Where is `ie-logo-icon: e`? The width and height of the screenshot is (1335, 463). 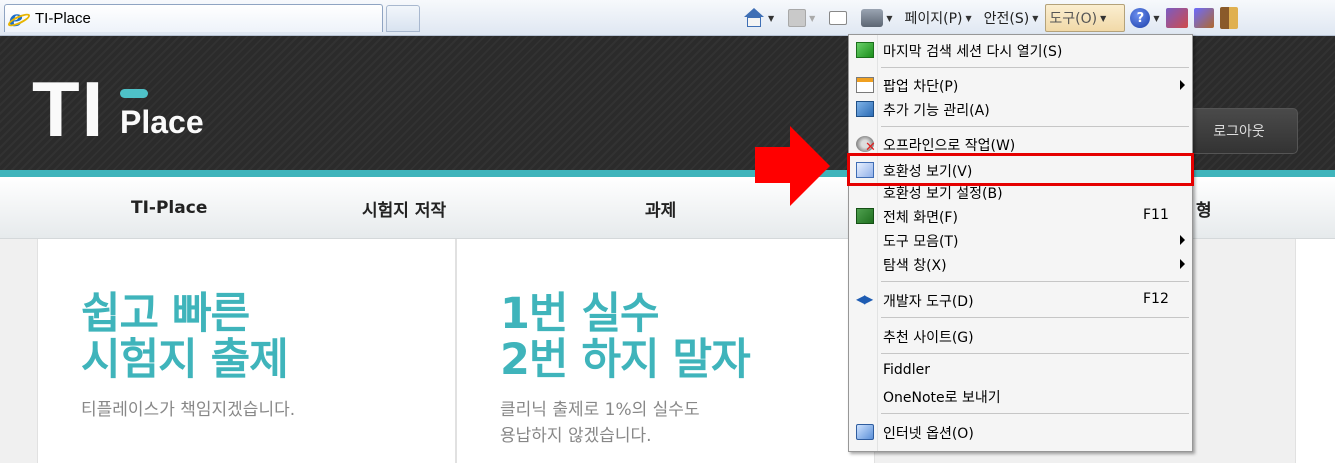 ie-logo-icon: e is located at coordinates (19, 19).